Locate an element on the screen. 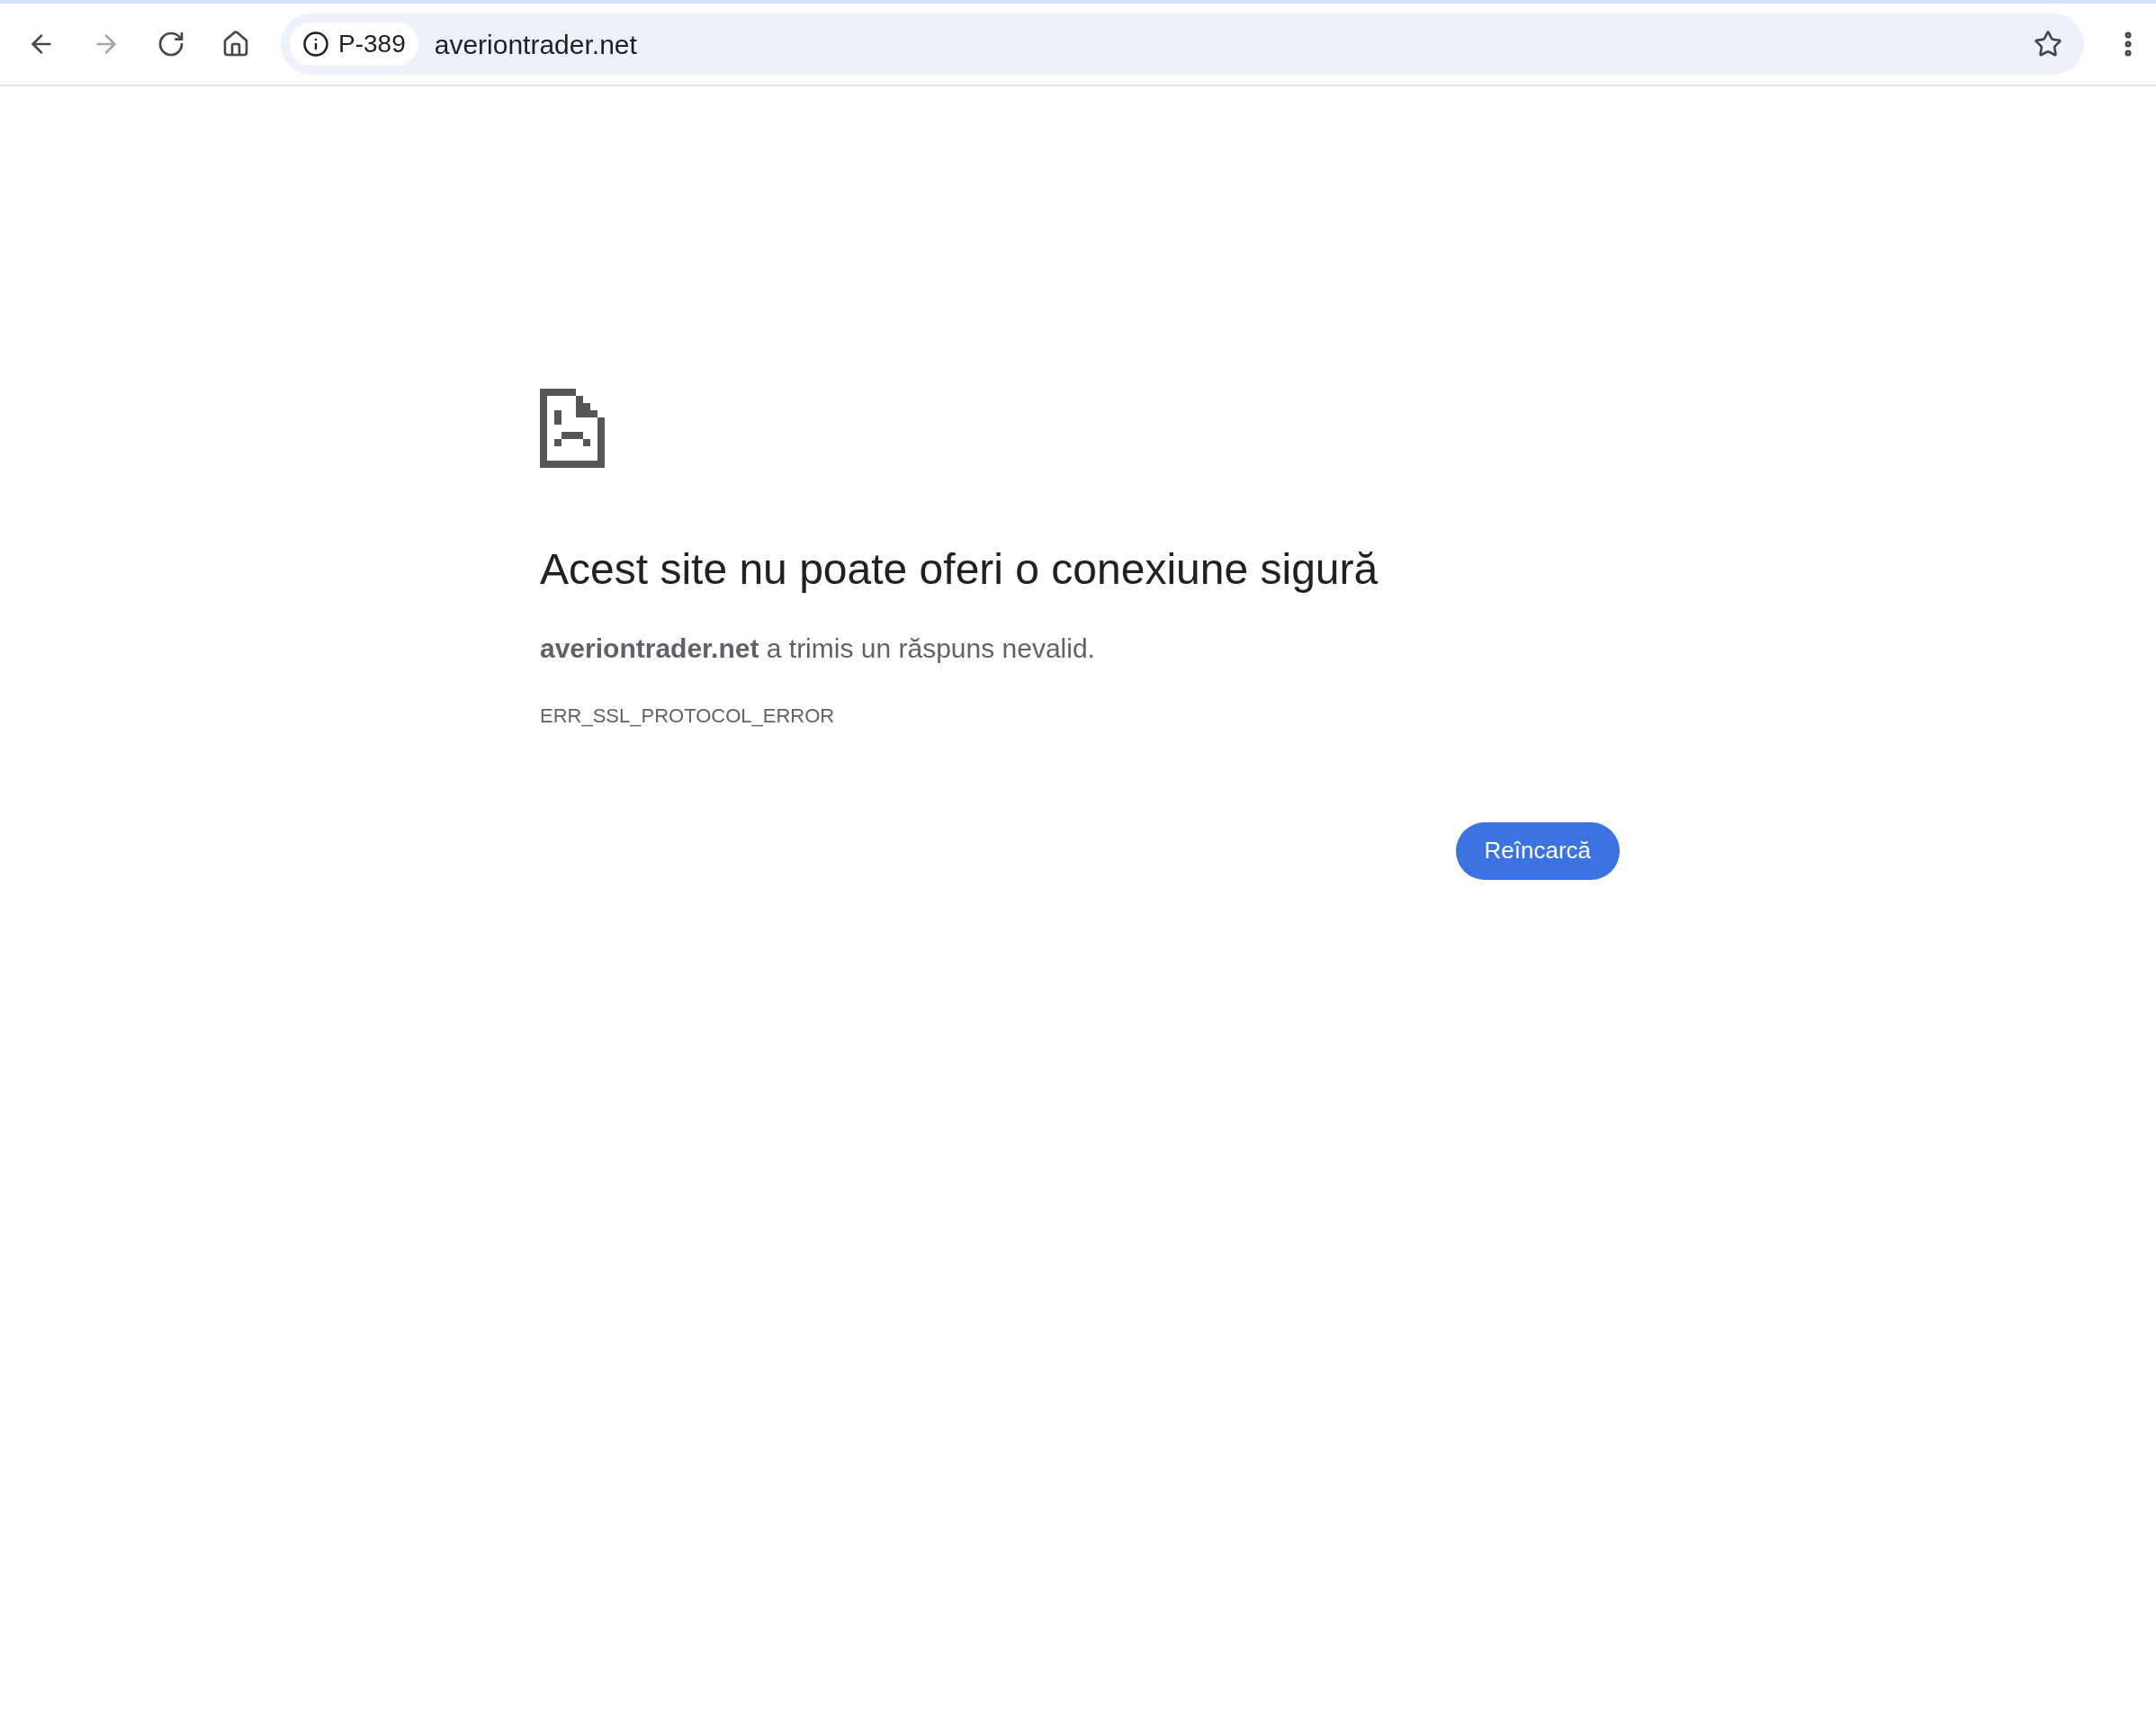 This screenshot has height=1713, width=2156. error-title: Acest site nu poate oferi o conexiune sigură is located at coordinates (959, 569).